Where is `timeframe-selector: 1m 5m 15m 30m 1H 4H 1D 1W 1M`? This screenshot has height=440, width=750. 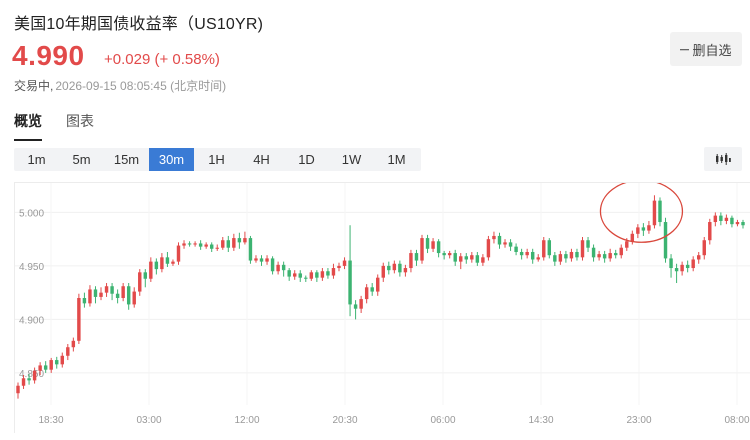
timeframe-selector: 1m 5m 15m 30m 1H 4H 1D 1W 1M is located at coordinates (217, 159).